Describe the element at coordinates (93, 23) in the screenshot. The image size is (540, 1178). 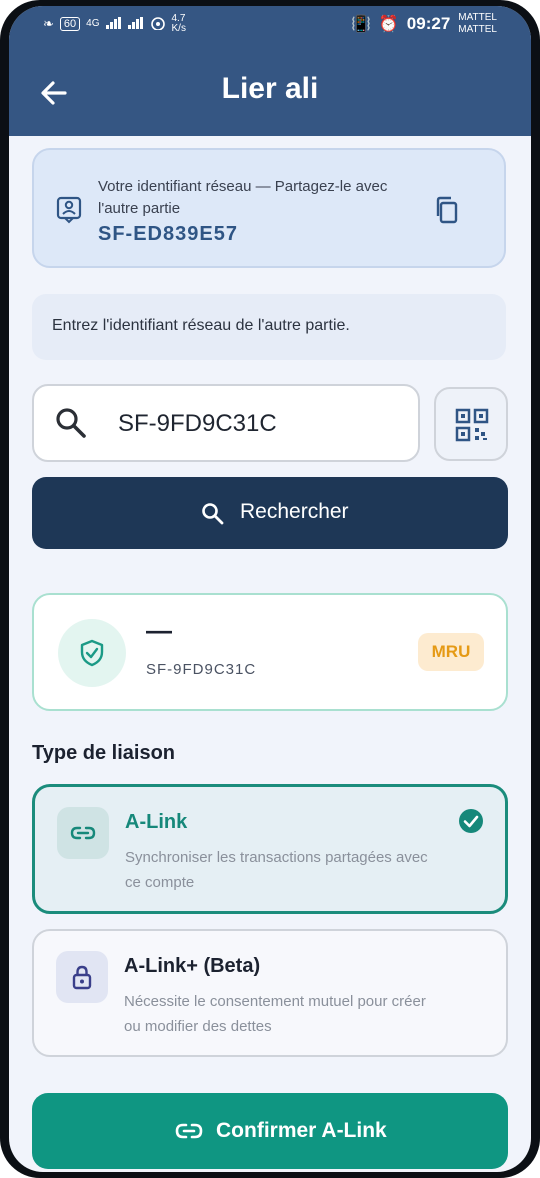
I see `network-type: 4G` at that location.